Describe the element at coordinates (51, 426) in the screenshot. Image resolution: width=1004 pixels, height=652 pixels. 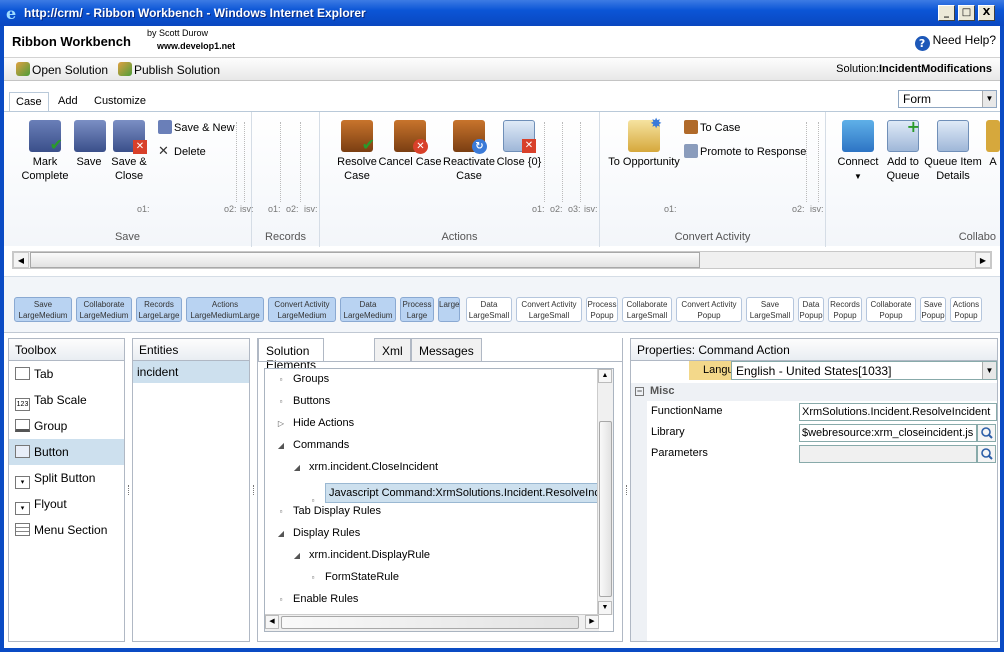
I see `toolbox-item-label: Group` at that location.